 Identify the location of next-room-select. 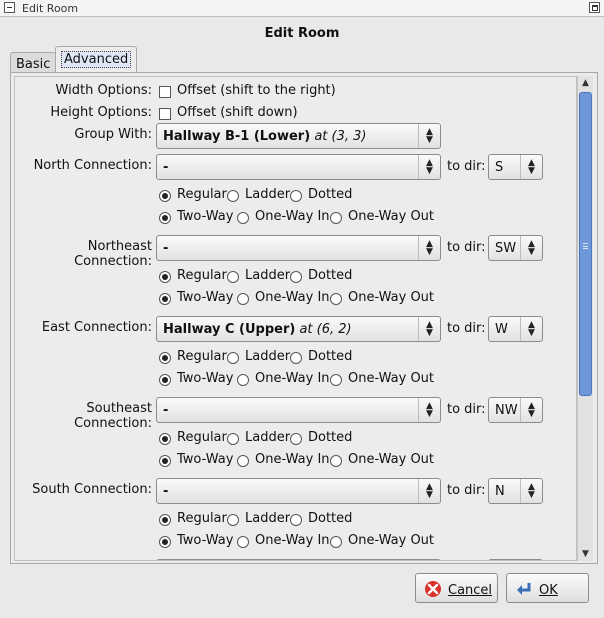
(298, 559).